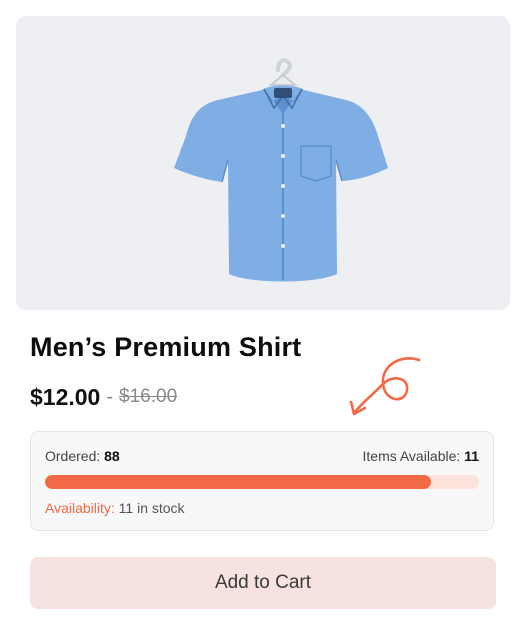  Describe the element at coordinates (65, 396) in the screenshot. I see `current-price: $12.00` at that location.